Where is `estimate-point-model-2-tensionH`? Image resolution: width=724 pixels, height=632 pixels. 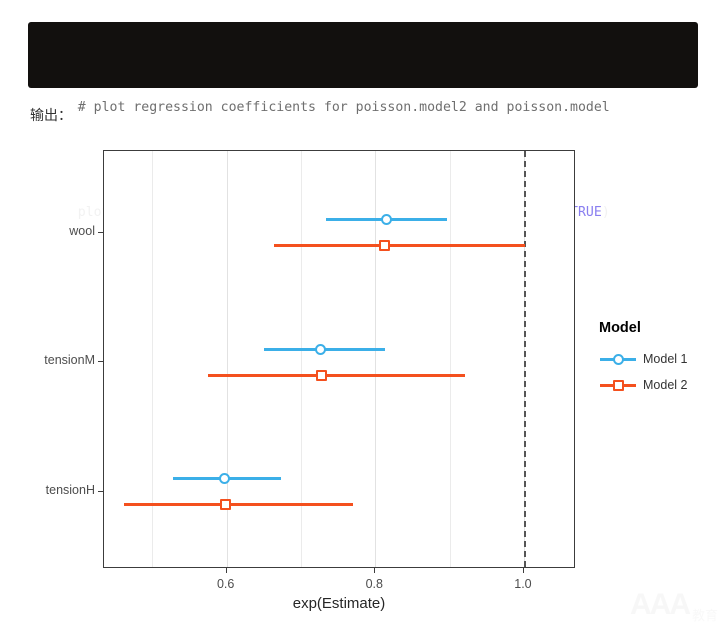
estimate-point-model-2-tensionH is located at coordinates (225, 505).